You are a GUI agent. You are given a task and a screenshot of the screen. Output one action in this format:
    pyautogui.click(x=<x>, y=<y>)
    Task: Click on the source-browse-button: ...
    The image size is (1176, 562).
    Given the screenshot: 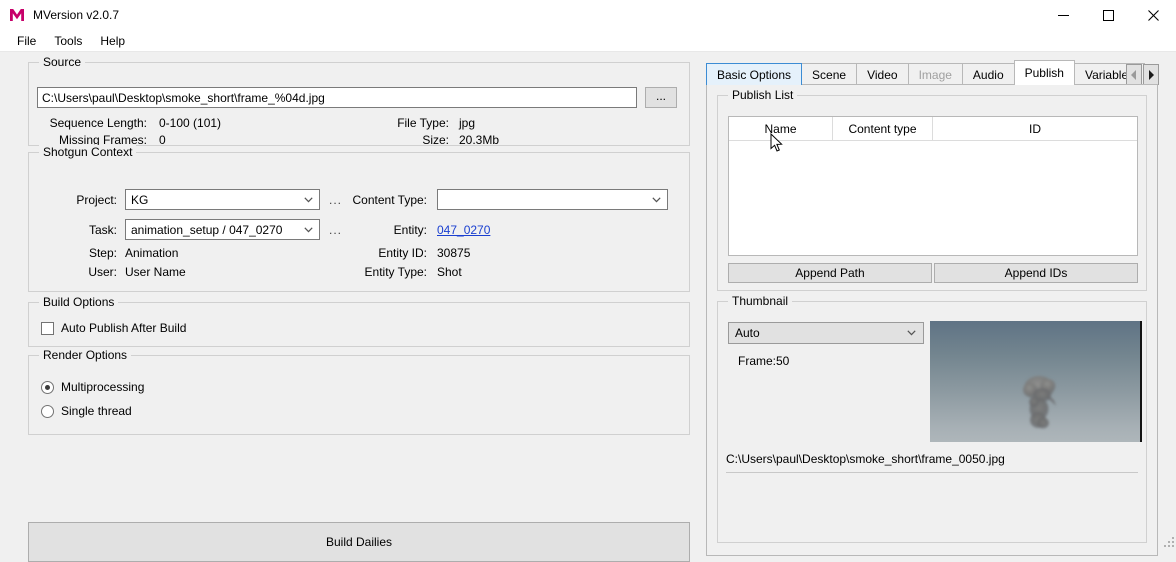 What is the action you would take?
    pyautogui.click(x=661, y=97)
    